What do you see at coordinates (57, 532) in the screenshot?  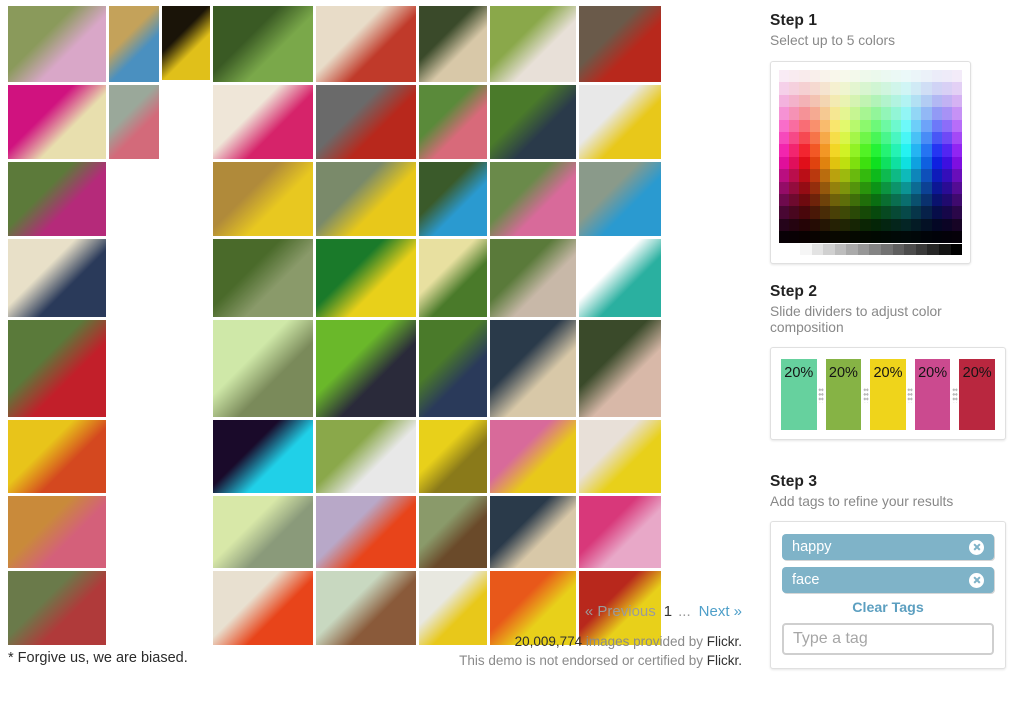 I see `pumpkin-baby-photo` at bounding box center [57, 532].